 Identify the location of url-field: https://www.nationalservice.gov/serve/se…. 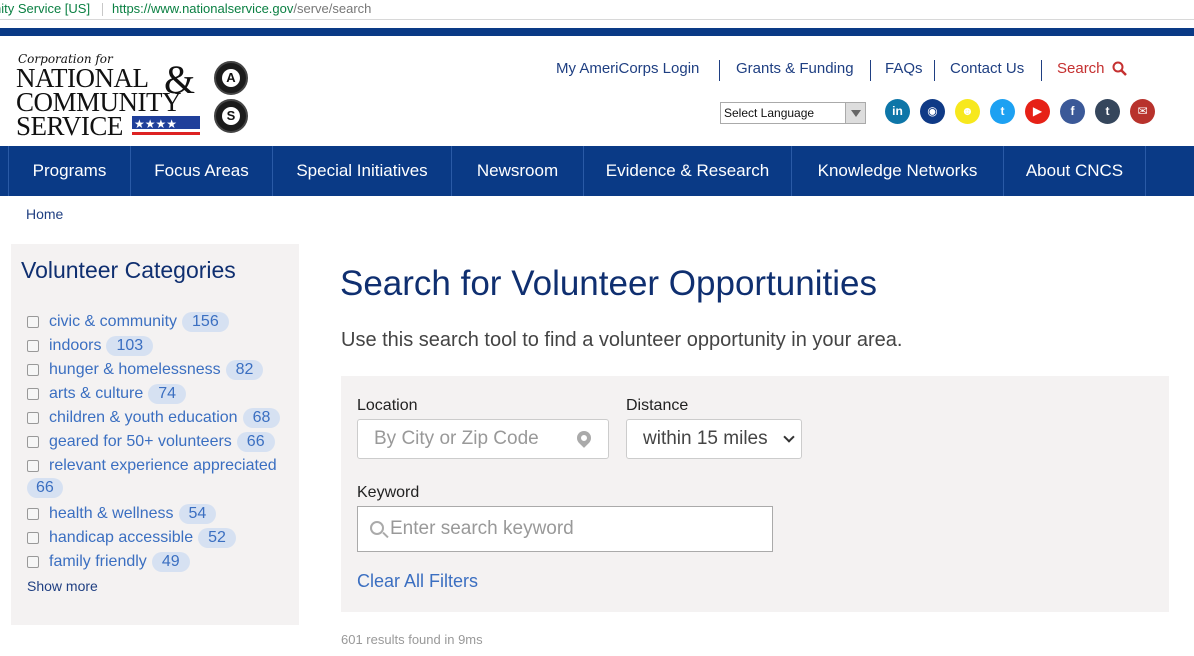
(241, 9).